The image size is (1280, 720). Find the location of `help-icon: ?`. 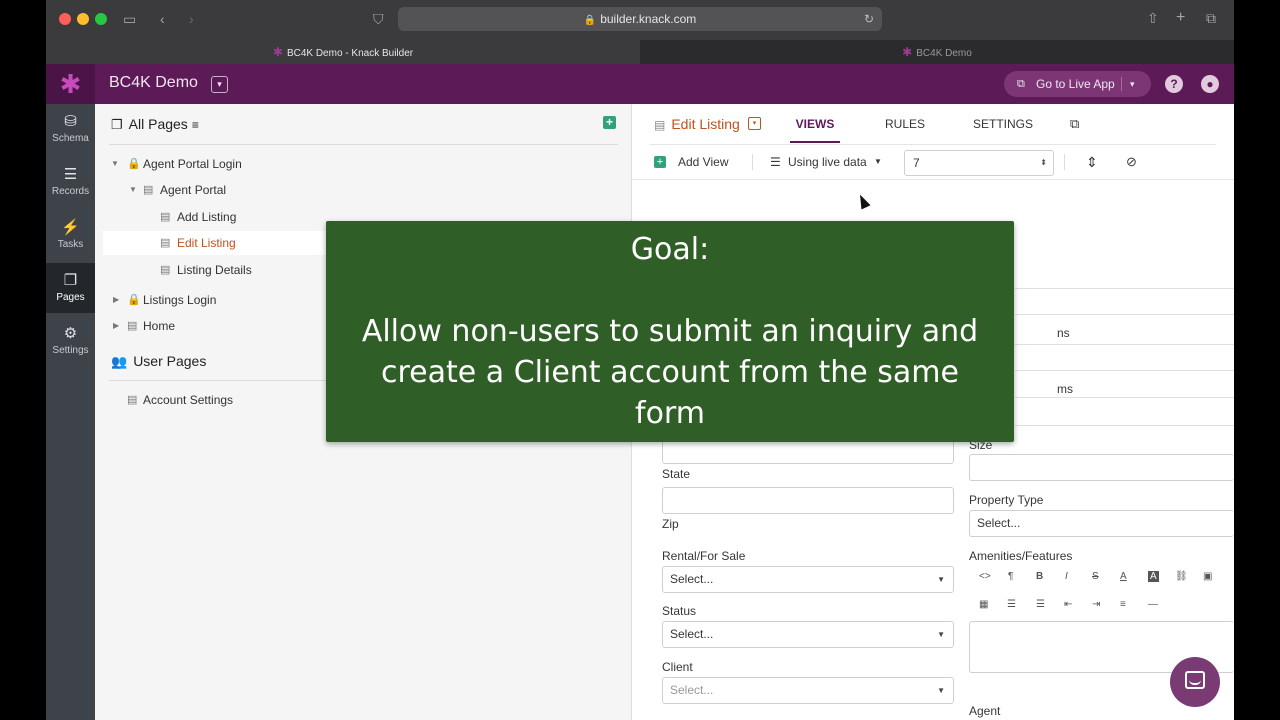

help-icon: ? is located at coordinates (1174, 84).